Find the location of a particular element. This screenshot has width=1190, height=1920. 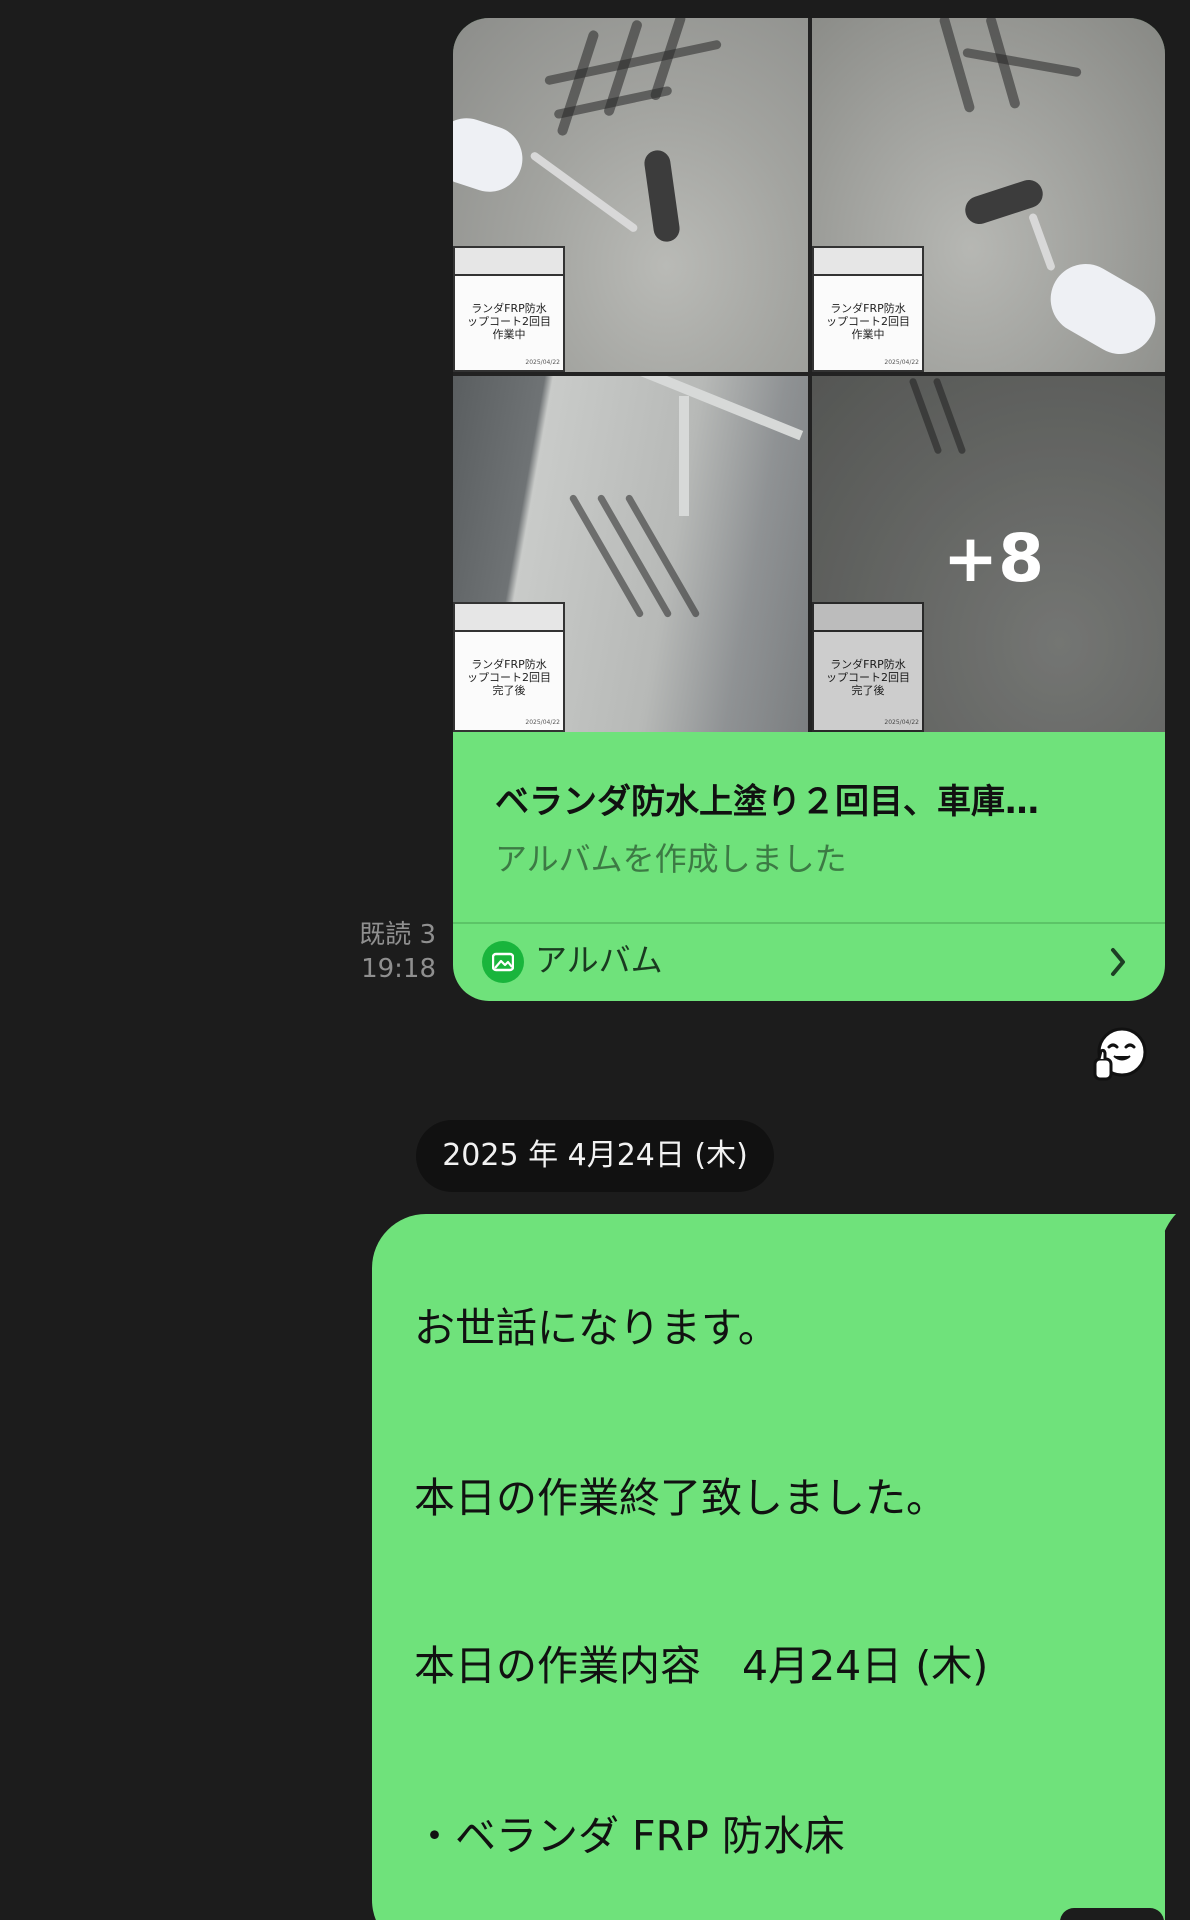

read-receipt: 既読 3 19:18 is located at coordinates (383, 952).